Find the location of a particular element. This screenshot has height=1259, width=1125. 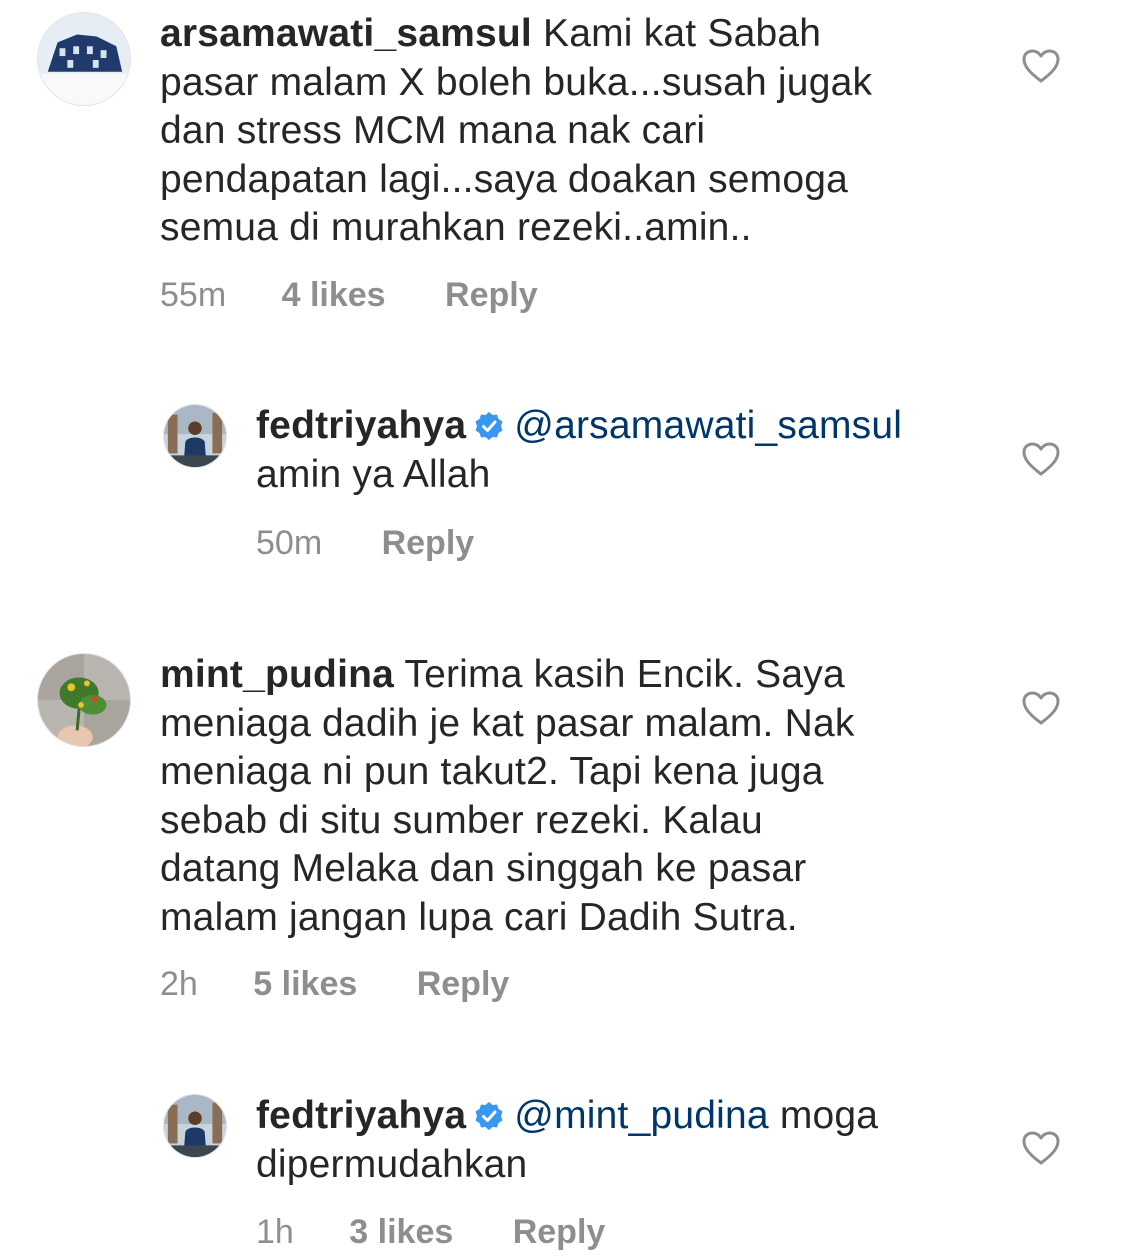

mention-link: @mint_pudina is located at coordinates (641, 1115).